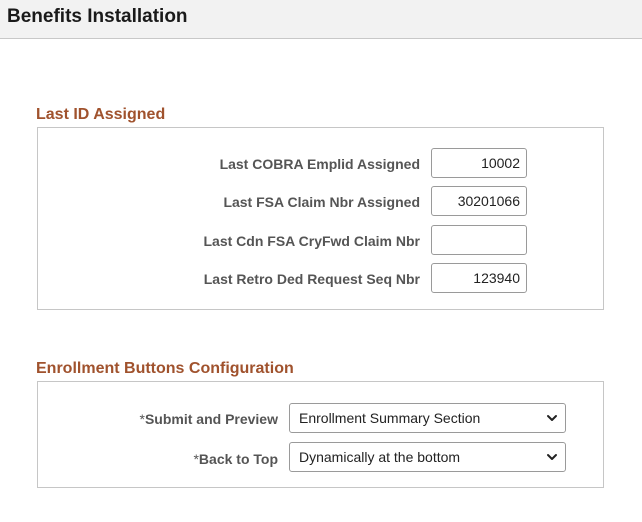 The height and width of the screenshot is (522, 642). What do you see at coordinates (479, 240) in the screenshot?
I see `last-cdn-fsa-cryfwd-input` at bounding box center [479, 240].